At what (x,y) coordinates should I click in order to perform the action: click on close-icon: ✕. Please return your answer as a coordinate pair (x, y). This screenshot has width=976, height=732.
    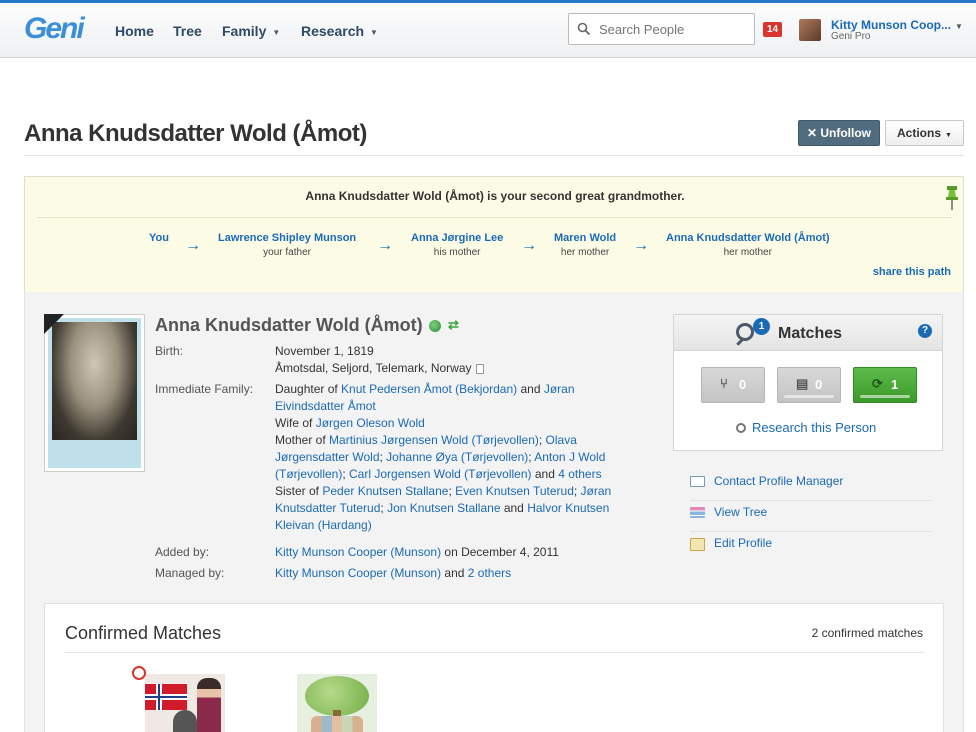
    Looking at the image, I should click on (813, 133).